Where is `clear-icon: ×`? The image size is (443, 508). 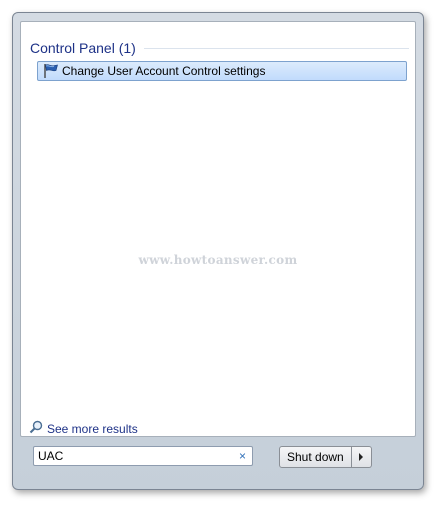 clear-icon: × is located at coordinates (242, 456).